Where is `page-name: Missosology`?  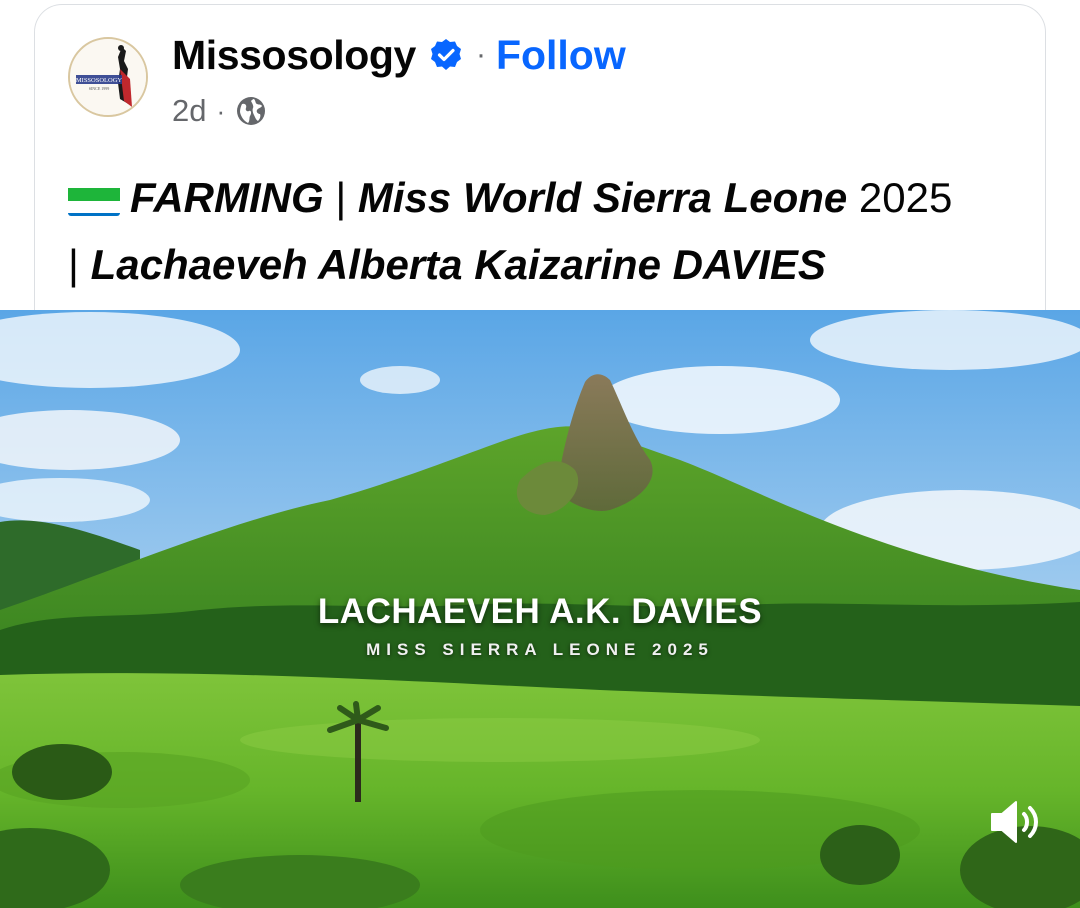
page-name: Missosology is located at coordinates (294, 55).